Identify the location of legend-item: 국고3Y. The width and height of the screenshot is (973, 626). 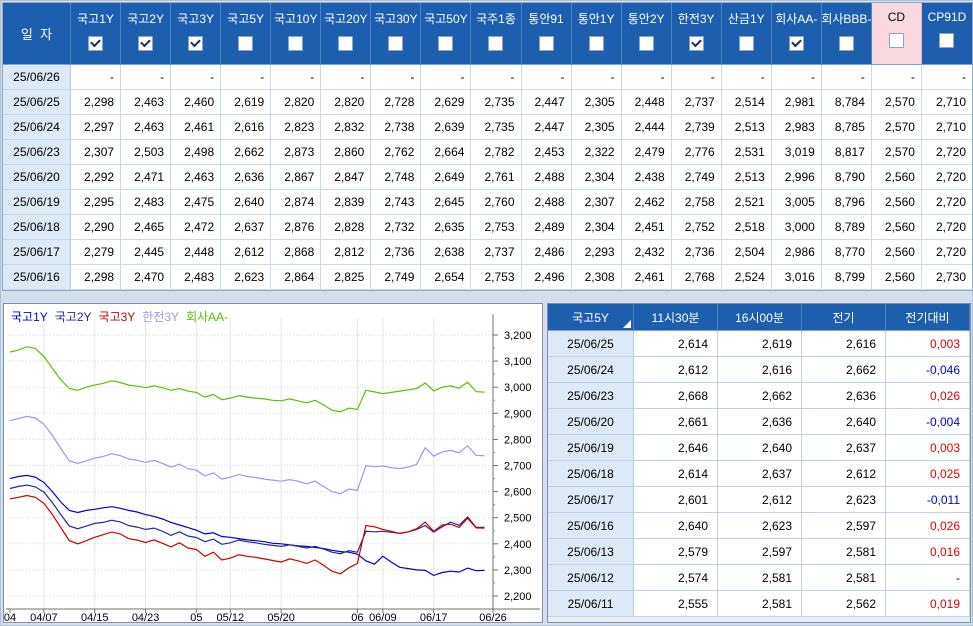
(117, 317).